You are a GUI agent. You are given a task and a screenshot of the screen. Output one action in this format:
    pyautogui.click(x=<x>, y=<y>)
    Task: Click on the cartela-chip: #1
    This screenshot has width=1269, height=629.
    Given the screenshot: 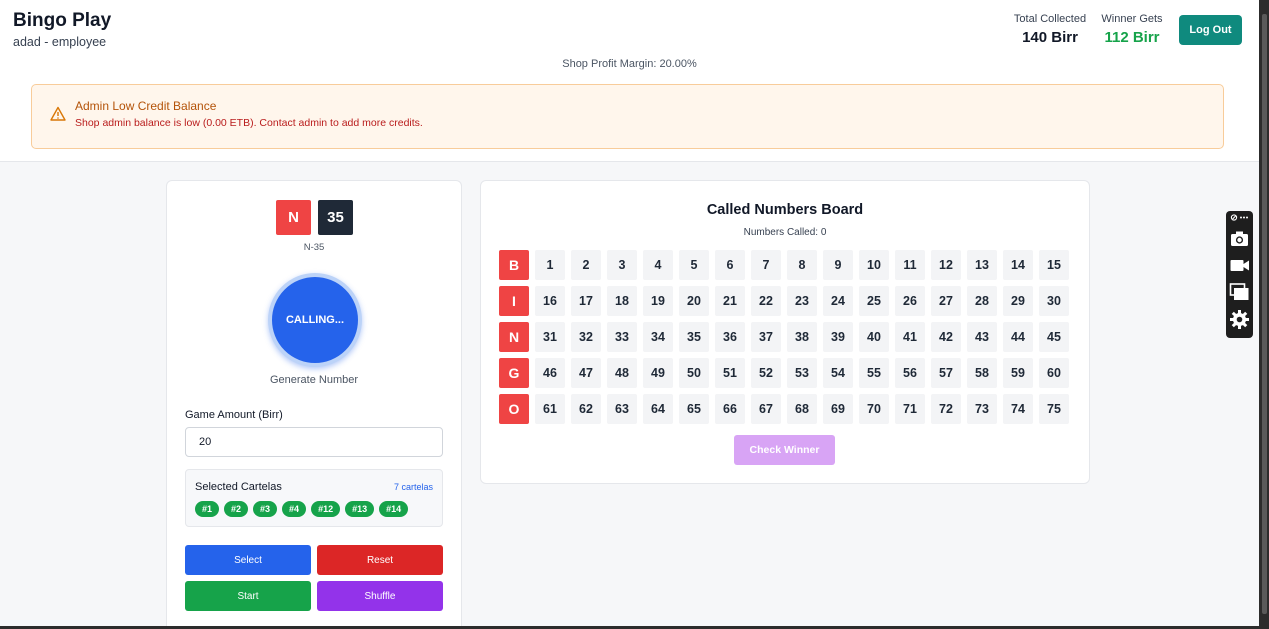 What is the action you would take?
    pyautogui.click(x=207, y=509)
    